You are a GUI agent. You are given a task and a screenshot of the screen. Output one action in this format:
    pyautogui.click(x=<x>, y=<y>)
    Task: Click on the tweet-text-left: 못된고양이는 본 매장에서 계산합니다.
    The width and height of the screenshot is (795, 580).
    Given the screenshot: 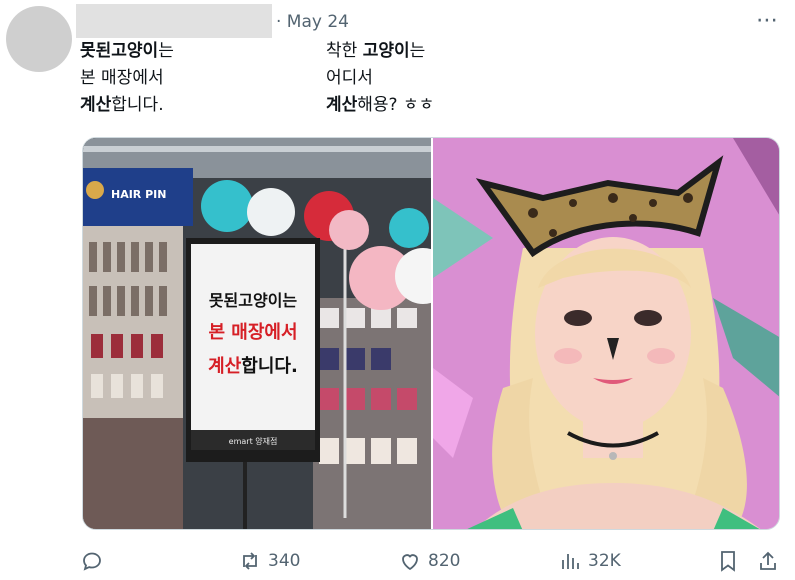 What is the action you would take?
    pyautogui.click(x=127, y=78)
    